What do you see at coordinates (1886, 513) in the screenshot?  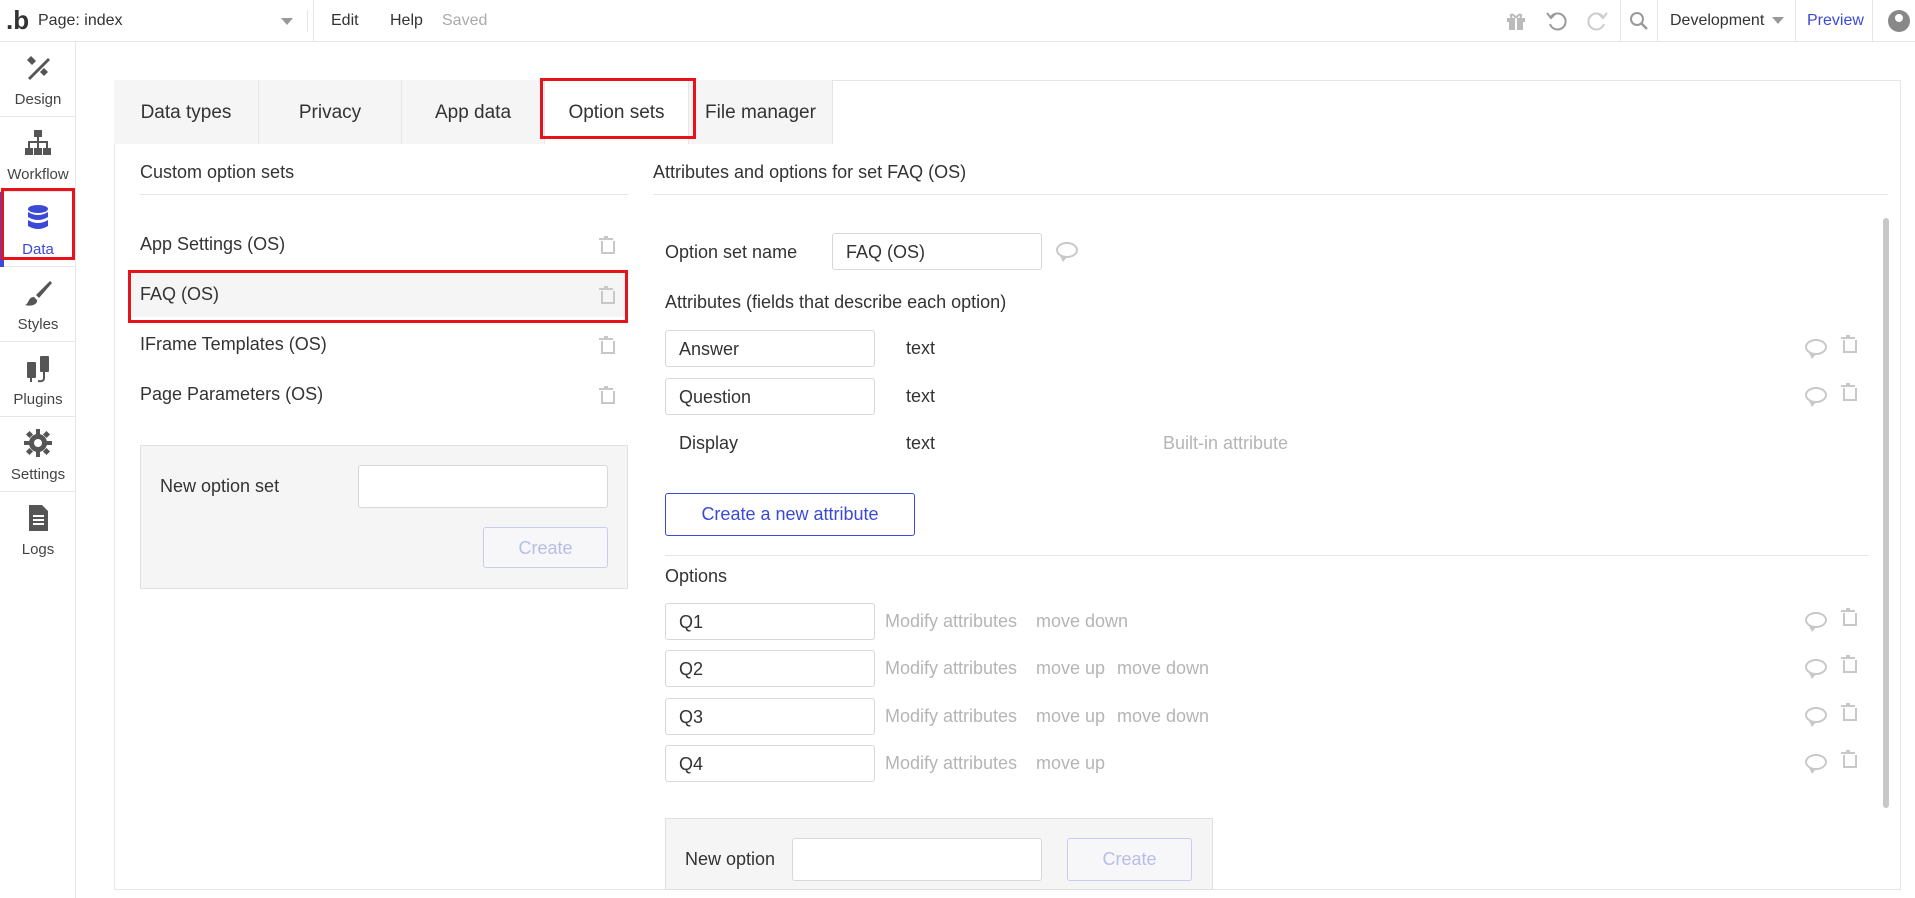 I see `scrollbar` at bounding box center [1886, 513].